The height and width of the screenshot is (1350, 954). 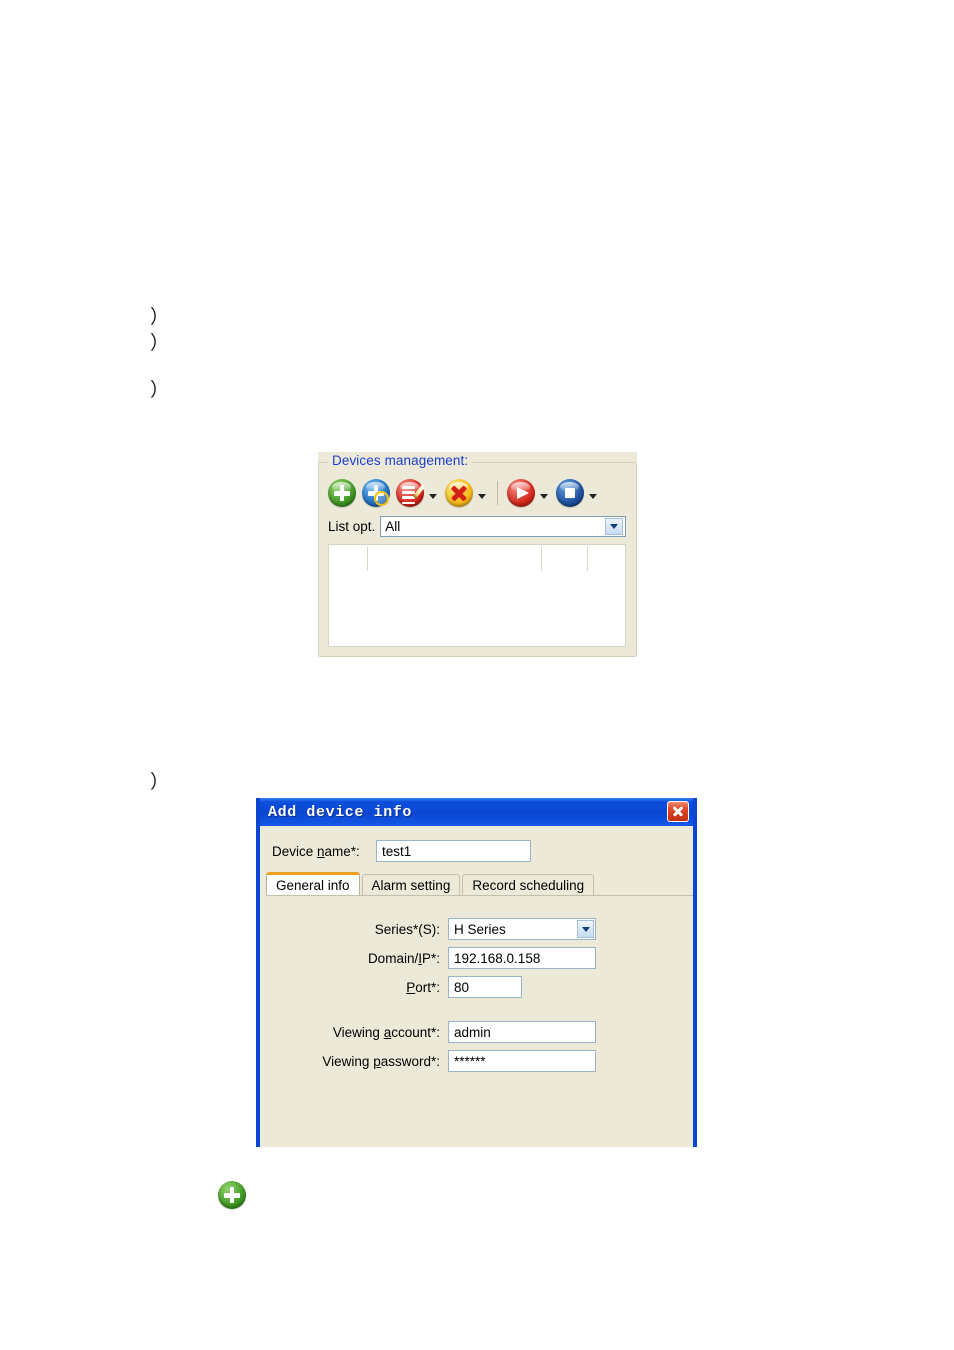 I want to click on blue-plus-magnifier-icon, so click(x=376, y=493).